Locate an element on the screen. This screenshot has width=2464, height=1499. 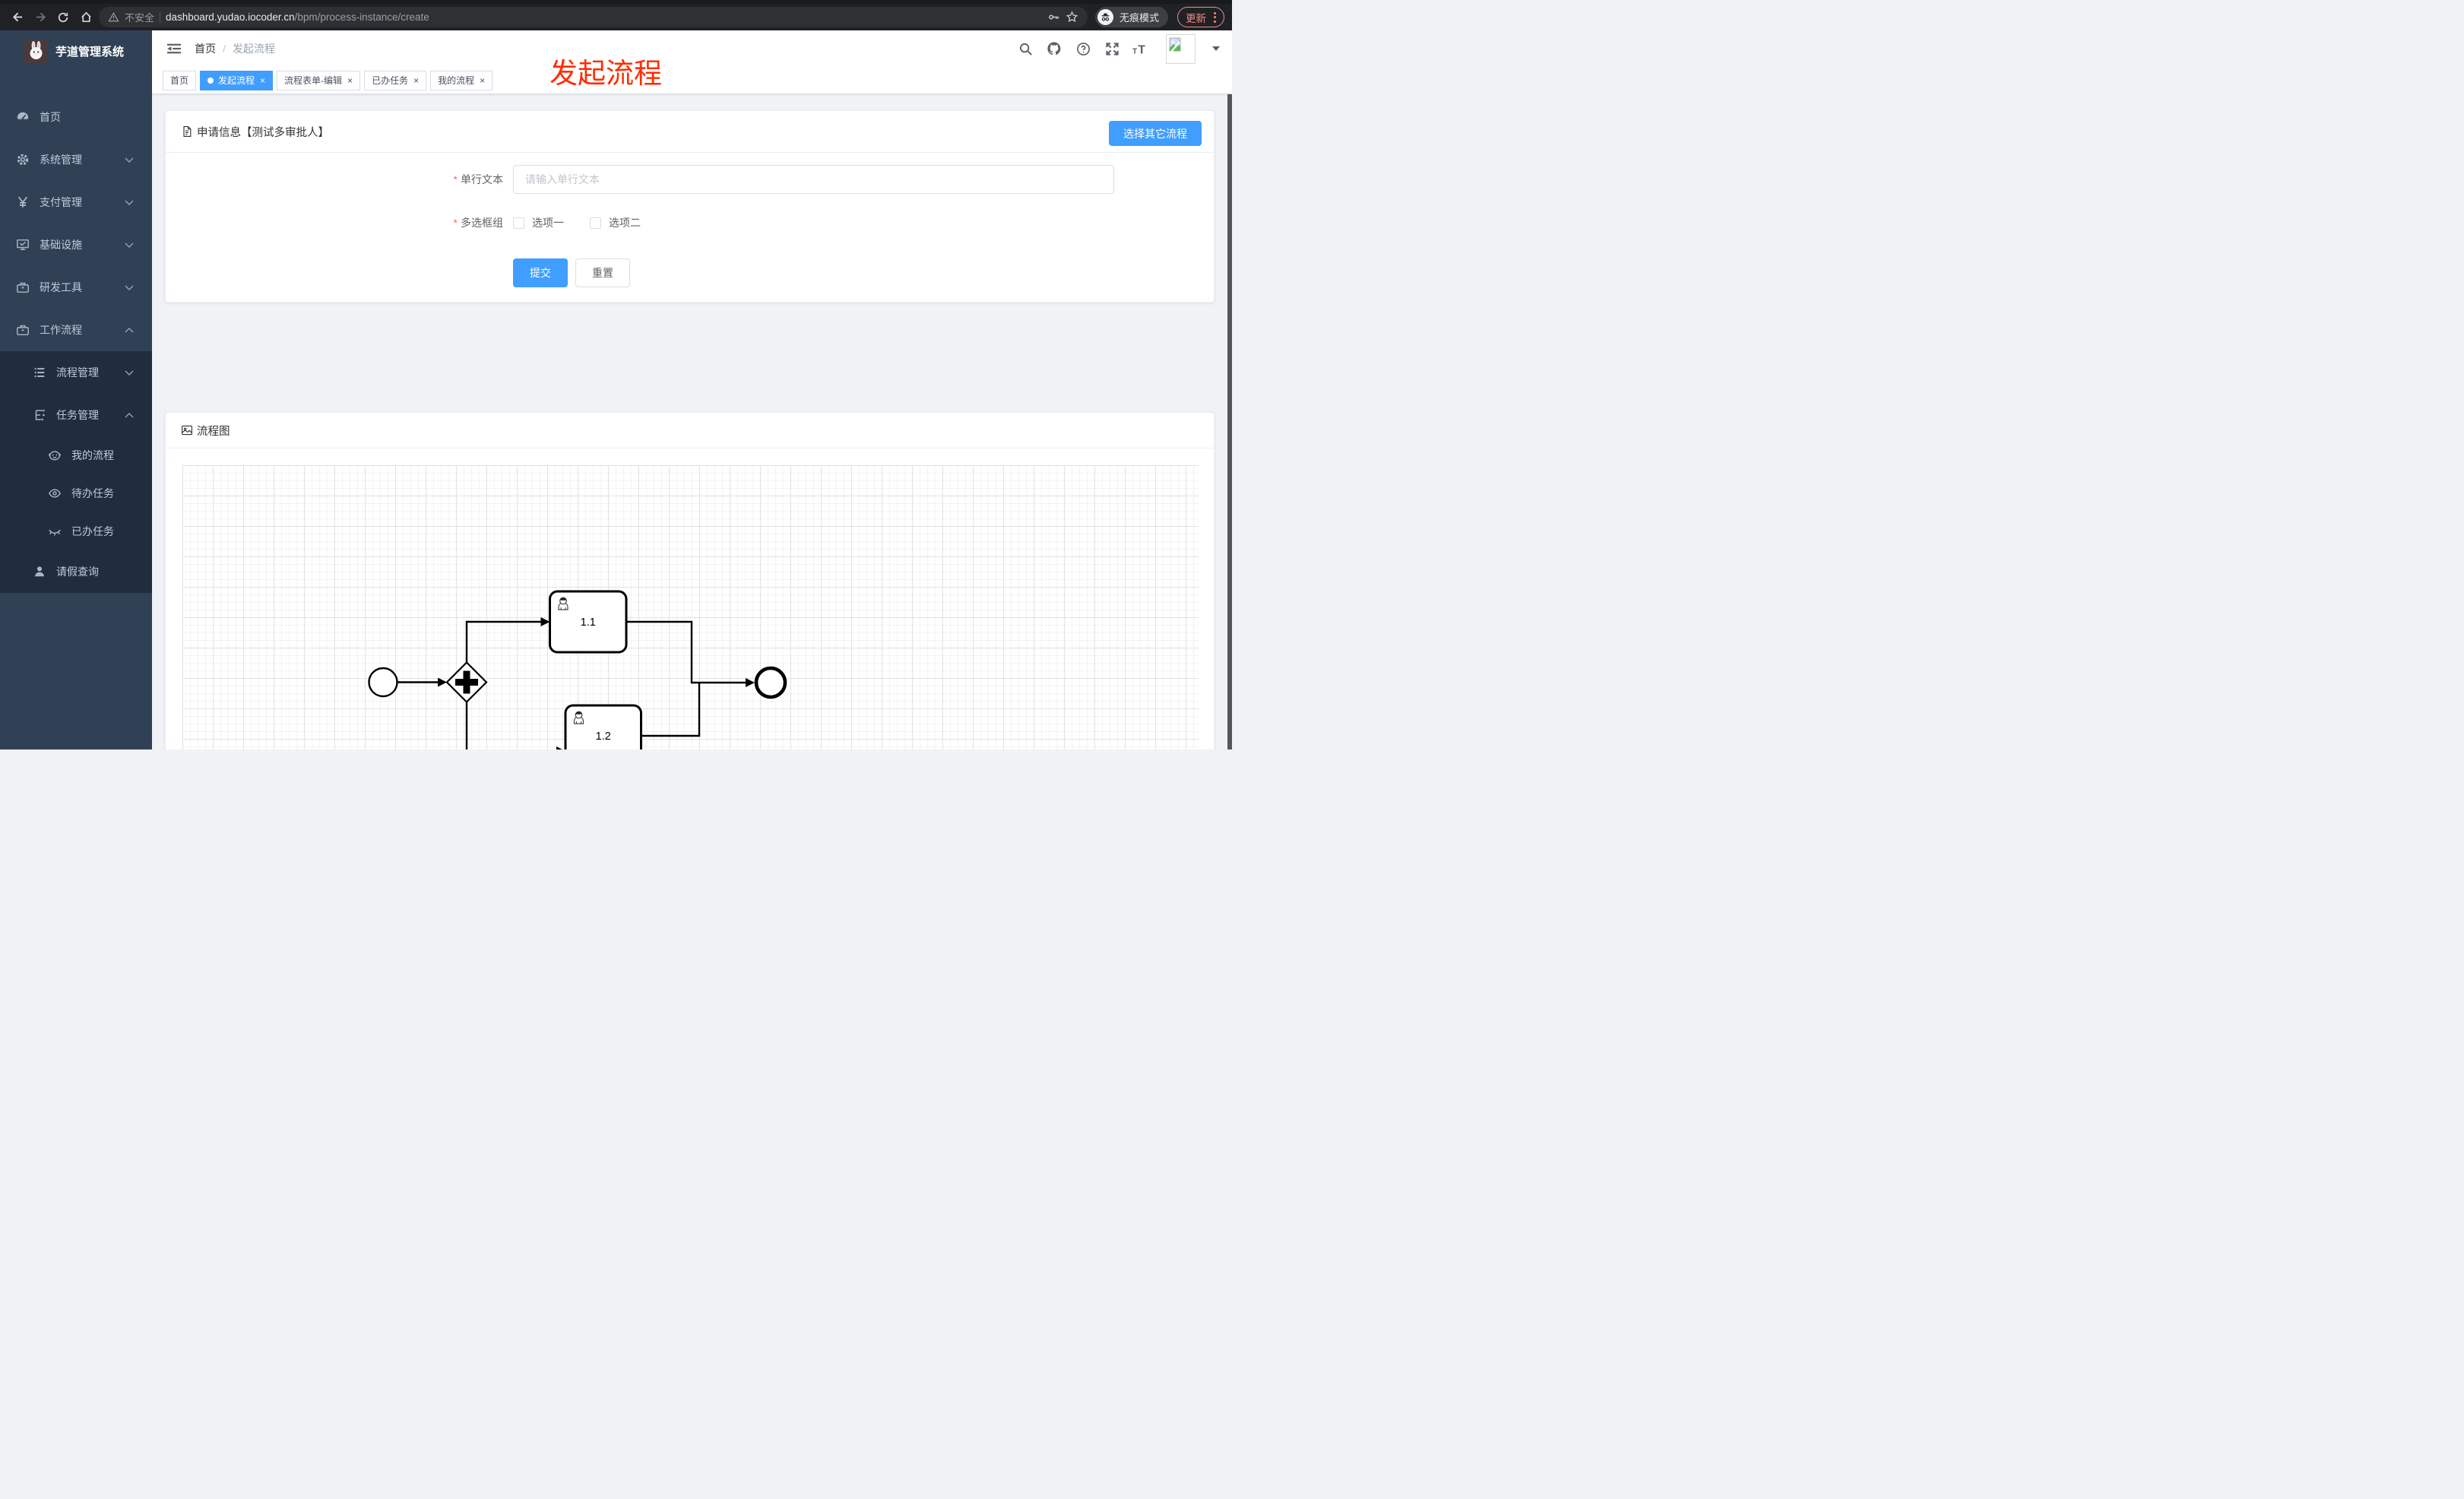
page-scrollbar is located at coordinates (1229, 390).